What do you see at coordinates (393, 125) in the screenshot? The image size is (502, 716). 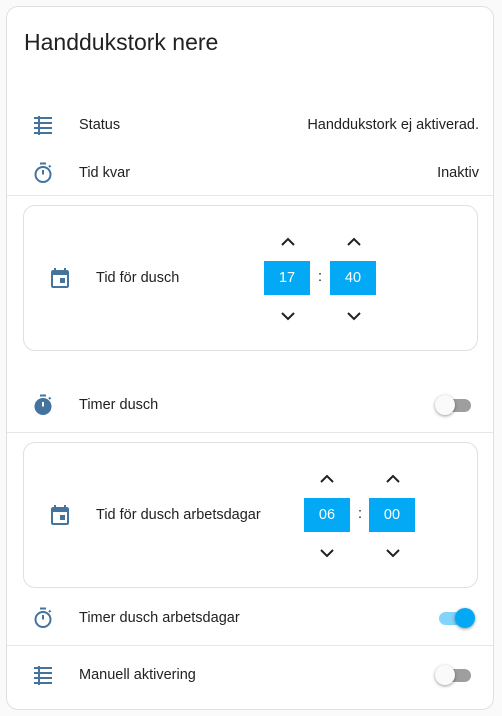 I see `status-value: Handdukstork ej aktiverad.` at bounding box center [393, 125].